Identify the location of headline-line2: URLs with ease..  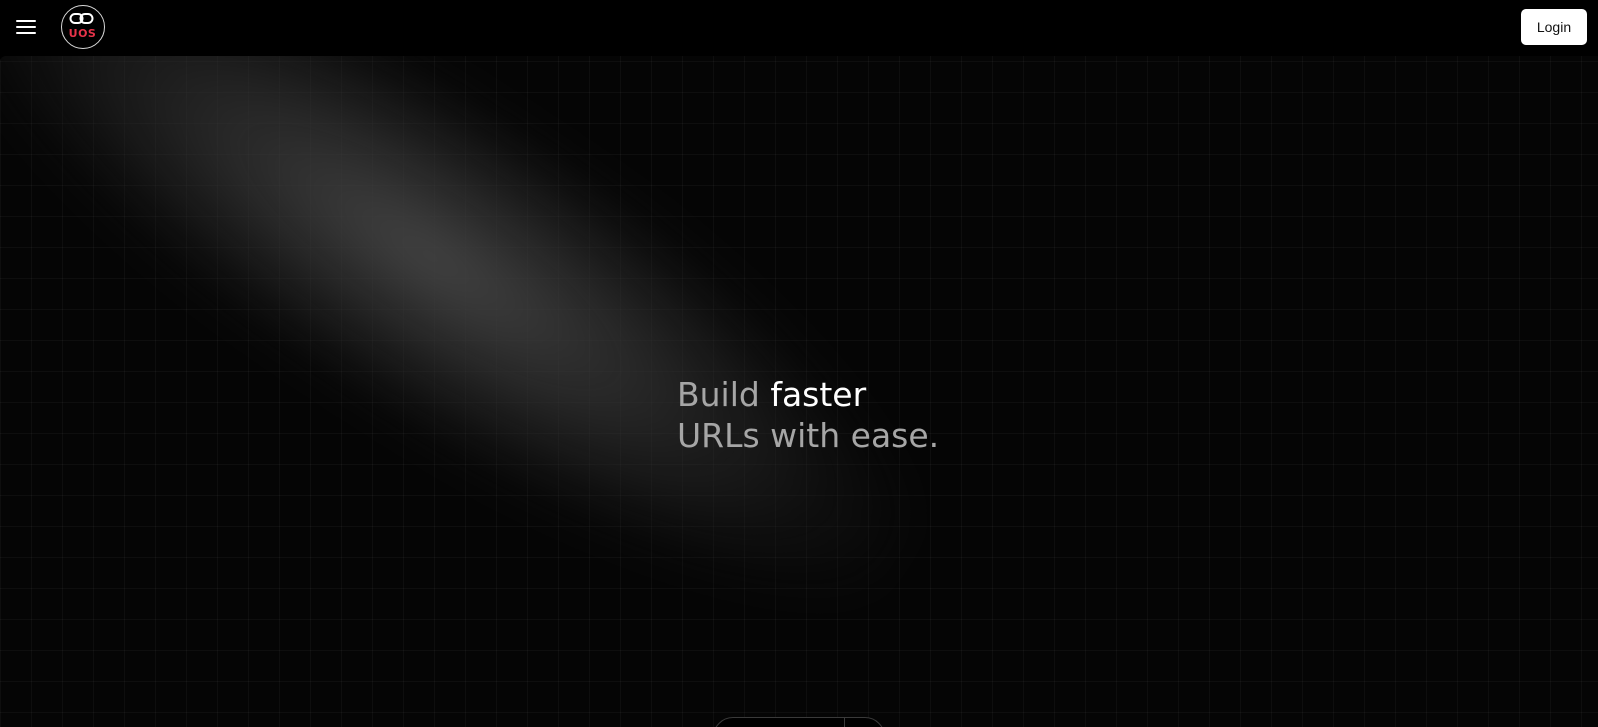
(808, 435).